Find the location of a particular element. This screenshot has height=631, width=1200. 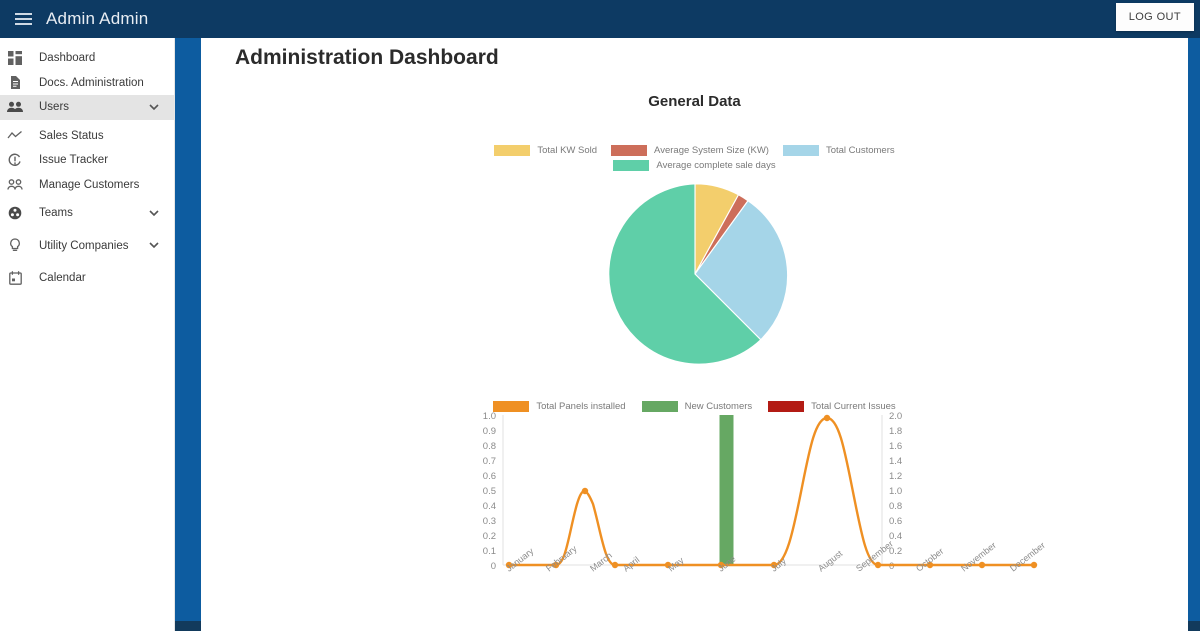

logout-button: LOG OUT is located at coordinates (1154, 17).